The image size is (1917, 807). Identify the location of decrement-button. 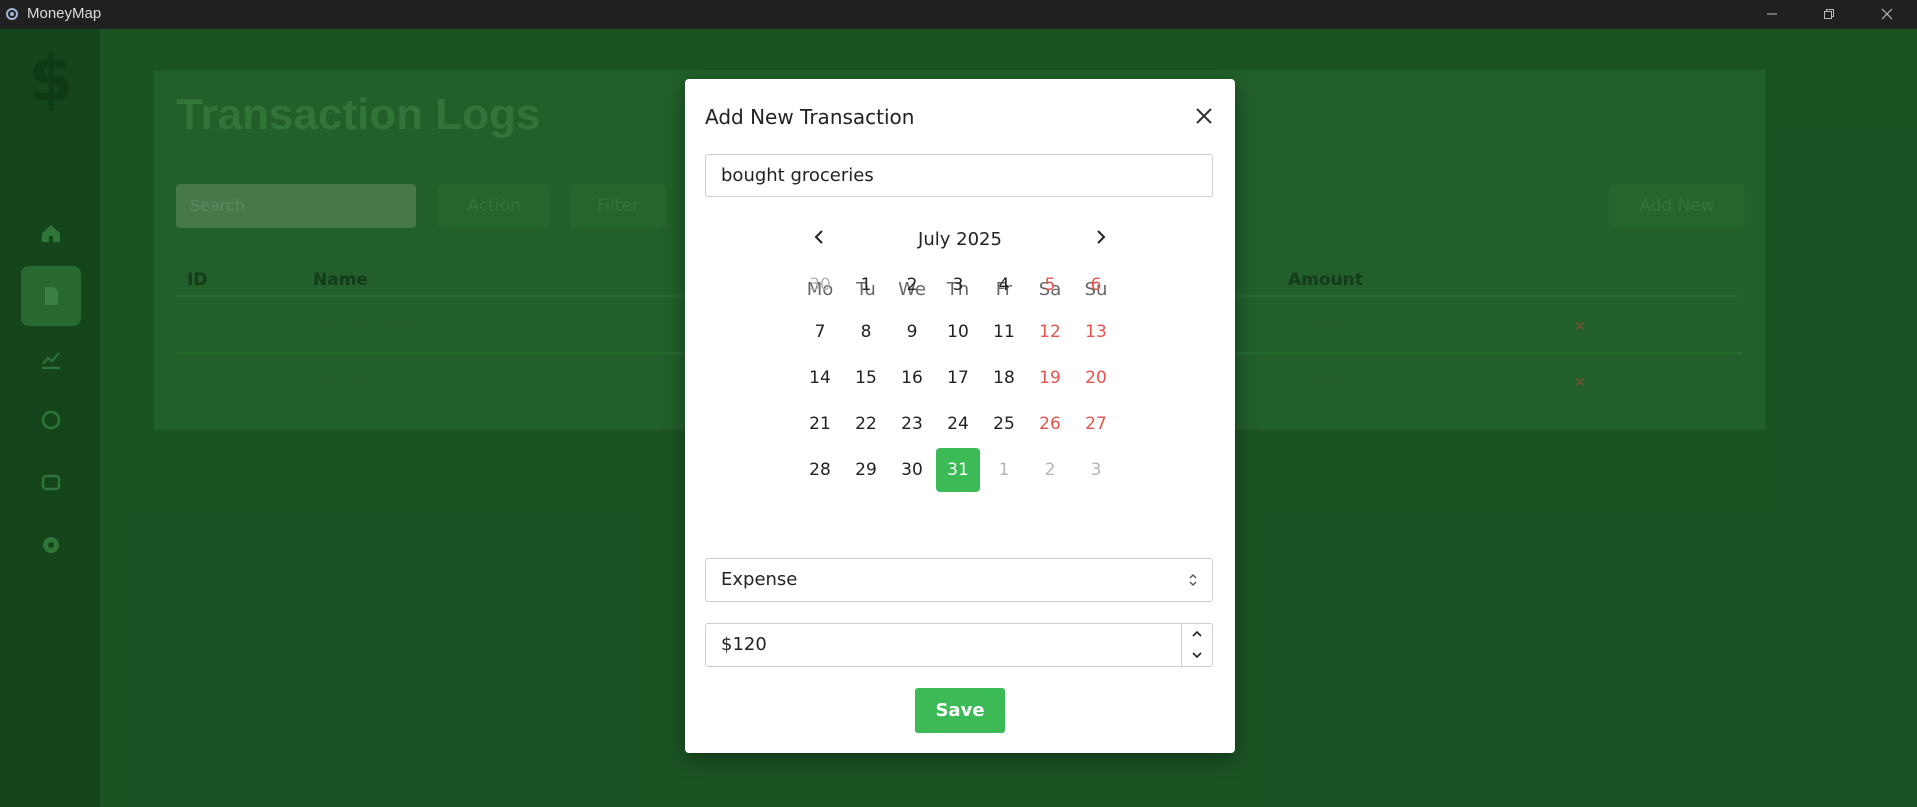
(1197, 655).